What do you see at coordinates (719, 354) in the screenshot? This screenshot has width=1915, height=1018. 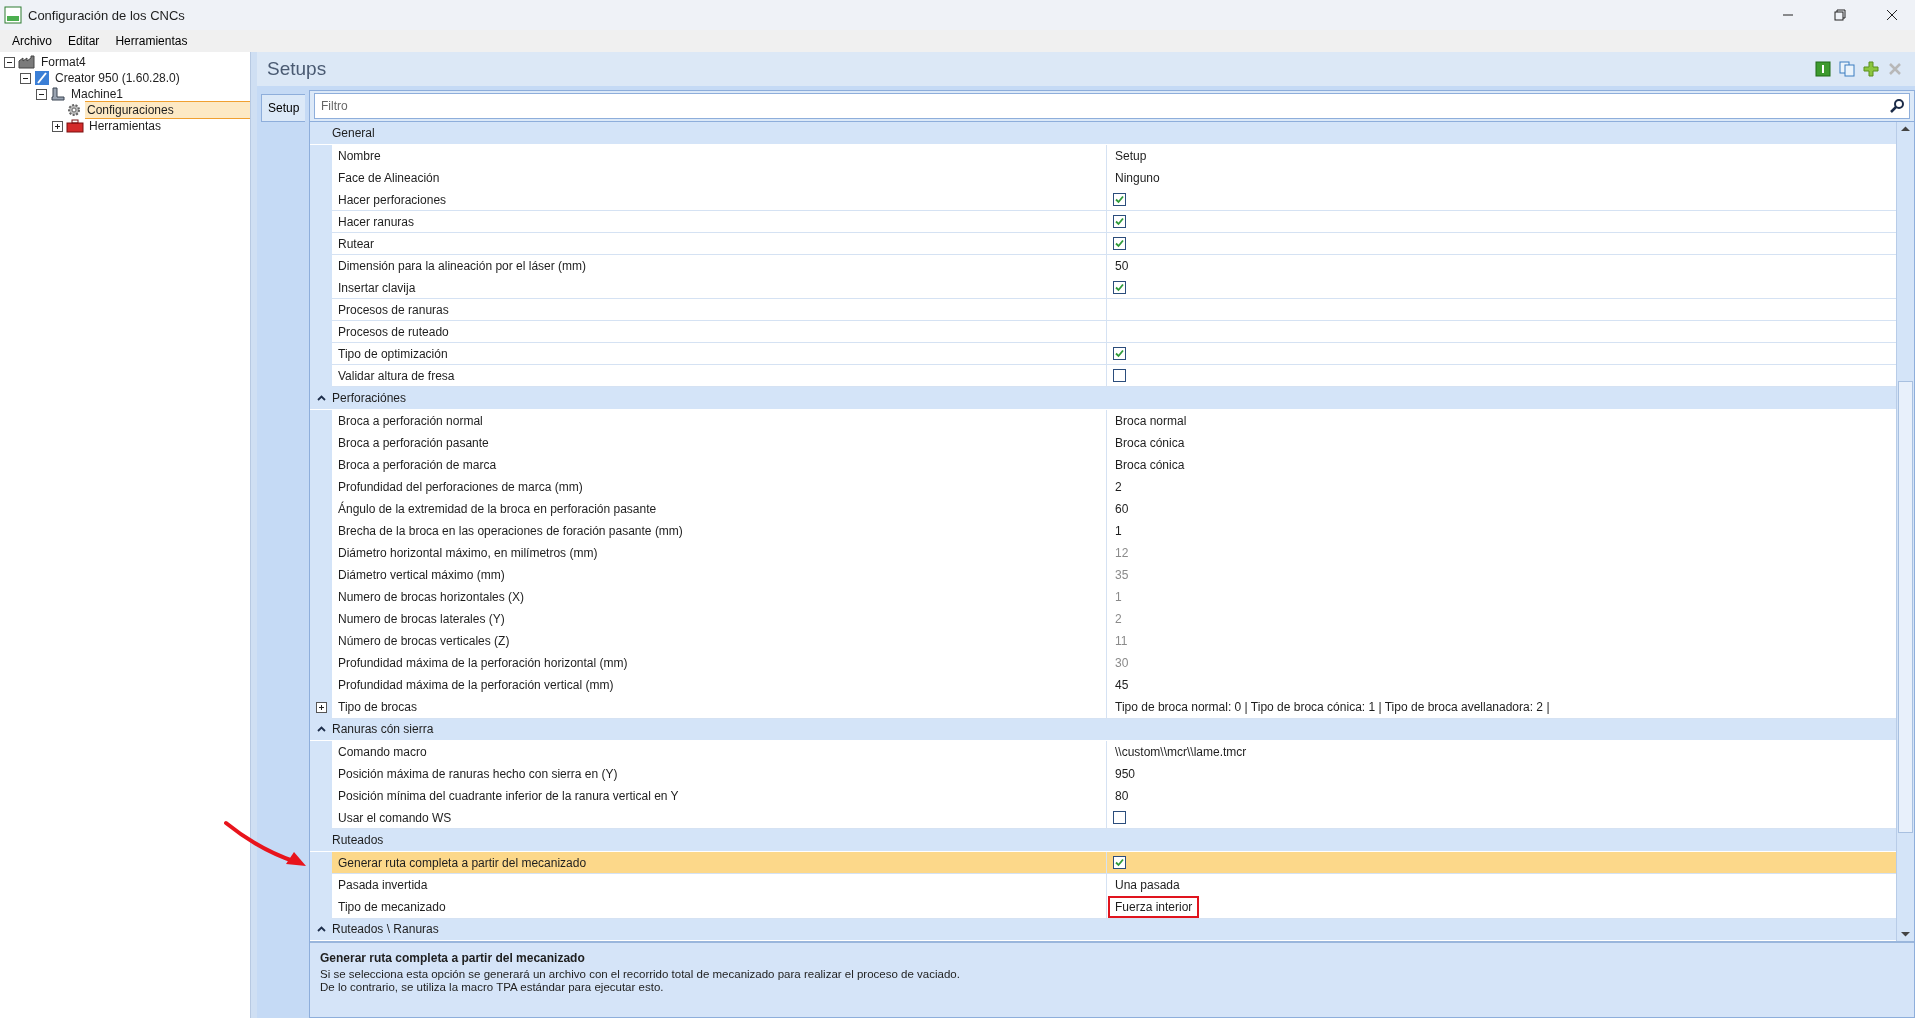 I see `property-name: Tipo de optimización` at bounding box center [719, 354].